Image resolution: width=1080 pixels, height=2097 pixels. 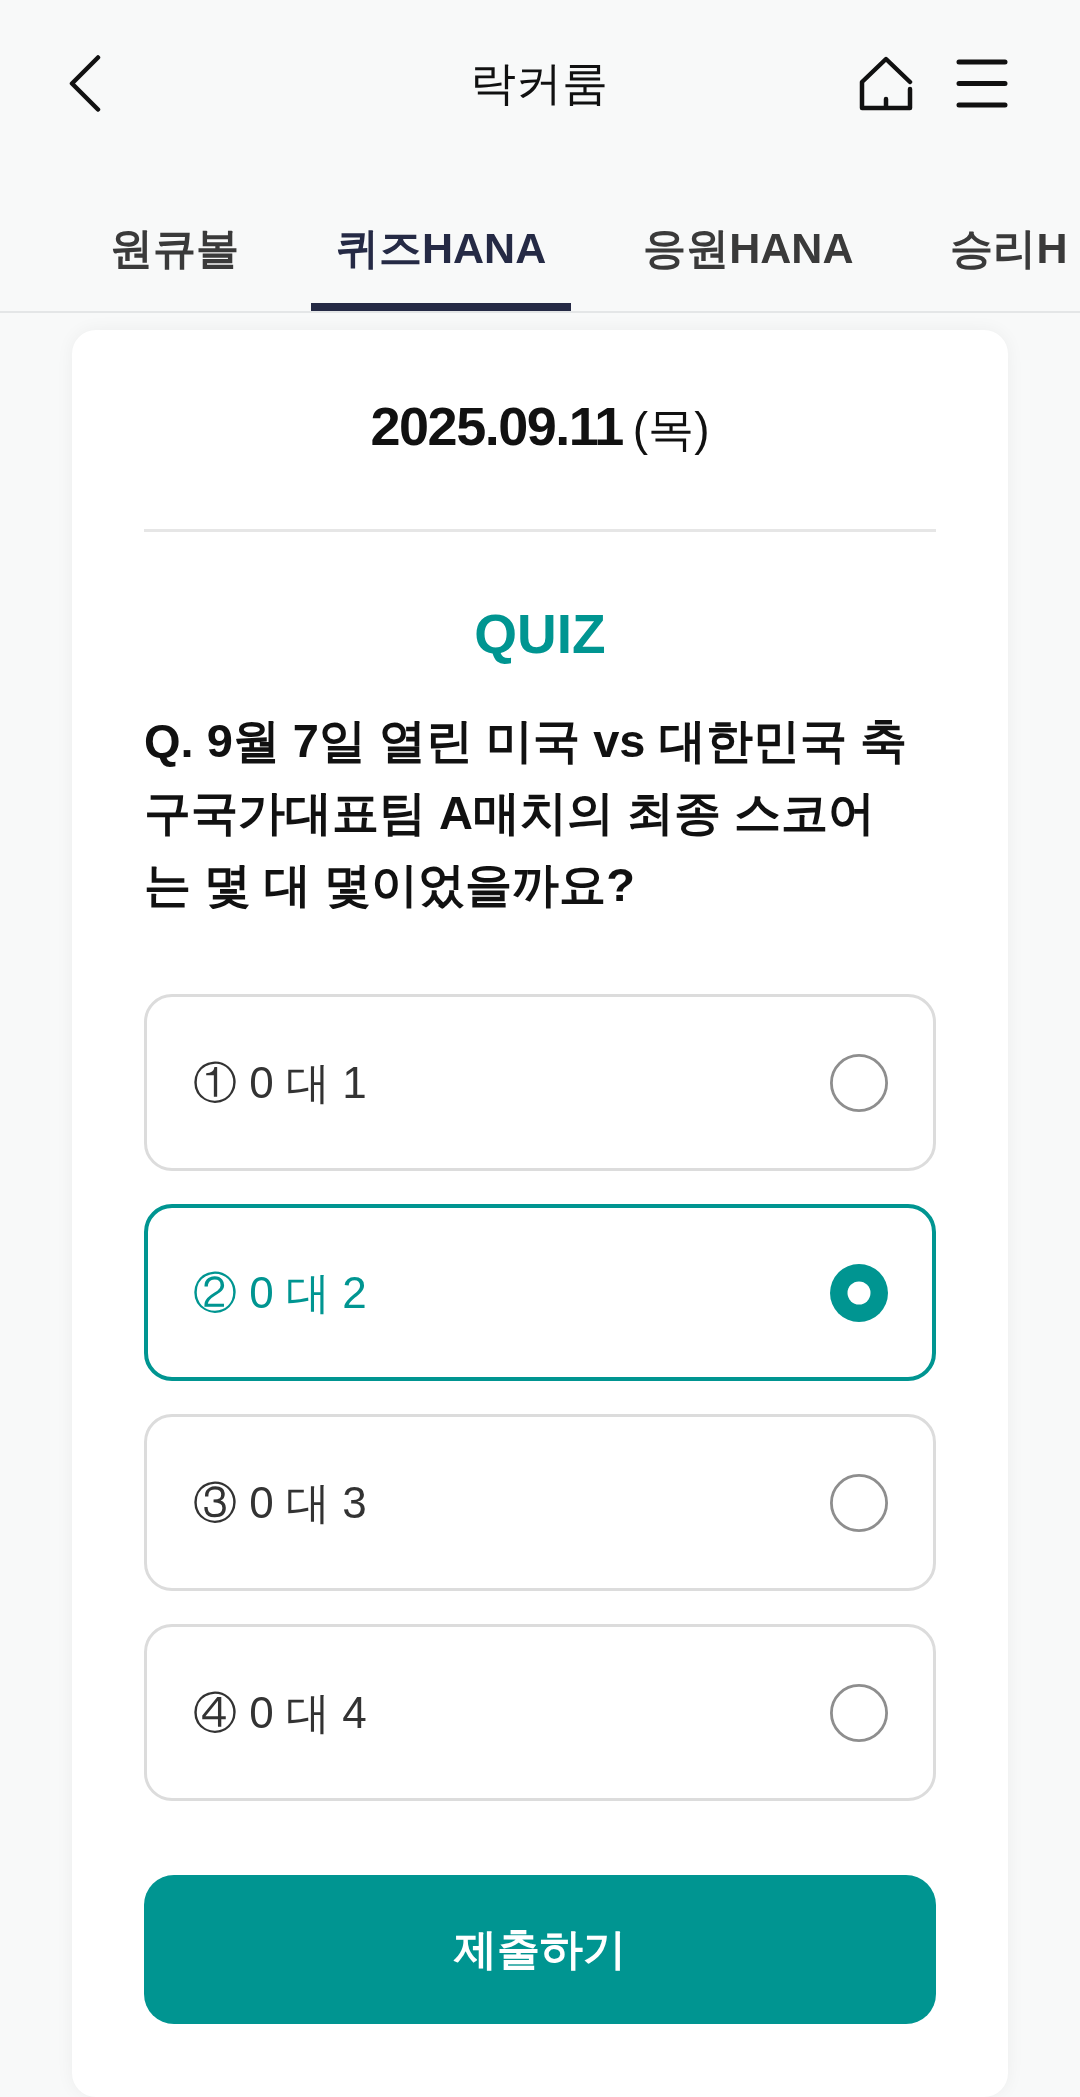 I want to click on house-icon, so click(x=886, y=83).